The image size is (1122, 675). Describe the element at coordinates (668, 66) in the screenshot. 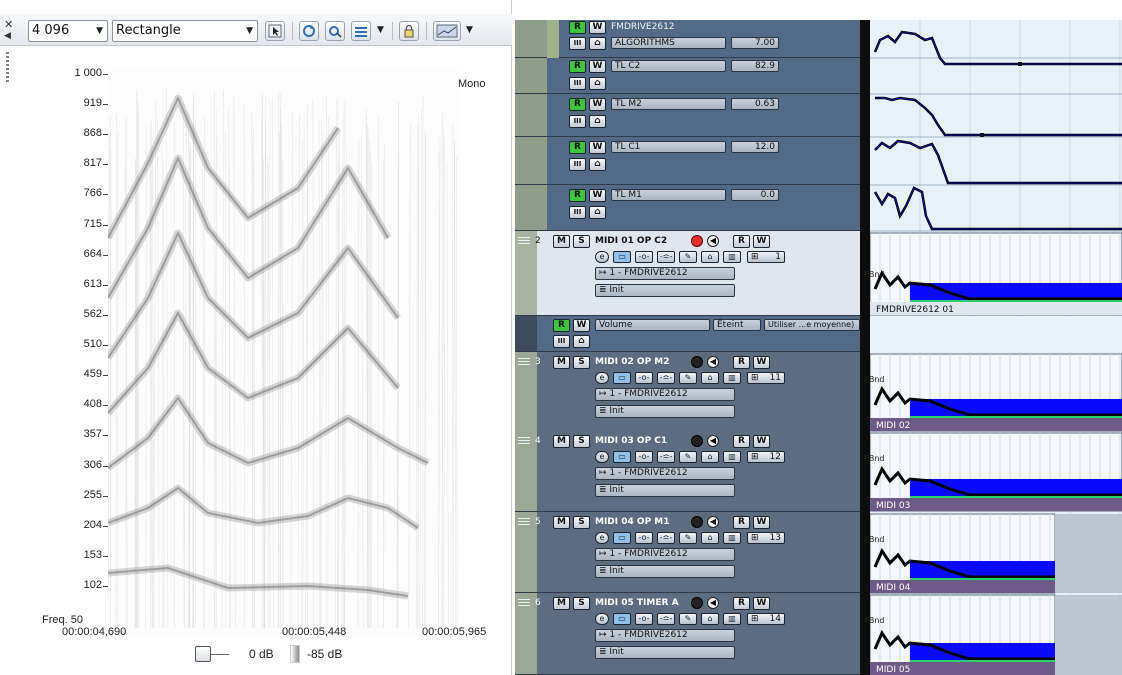

I see `parameter-field: TL C2` at that location.